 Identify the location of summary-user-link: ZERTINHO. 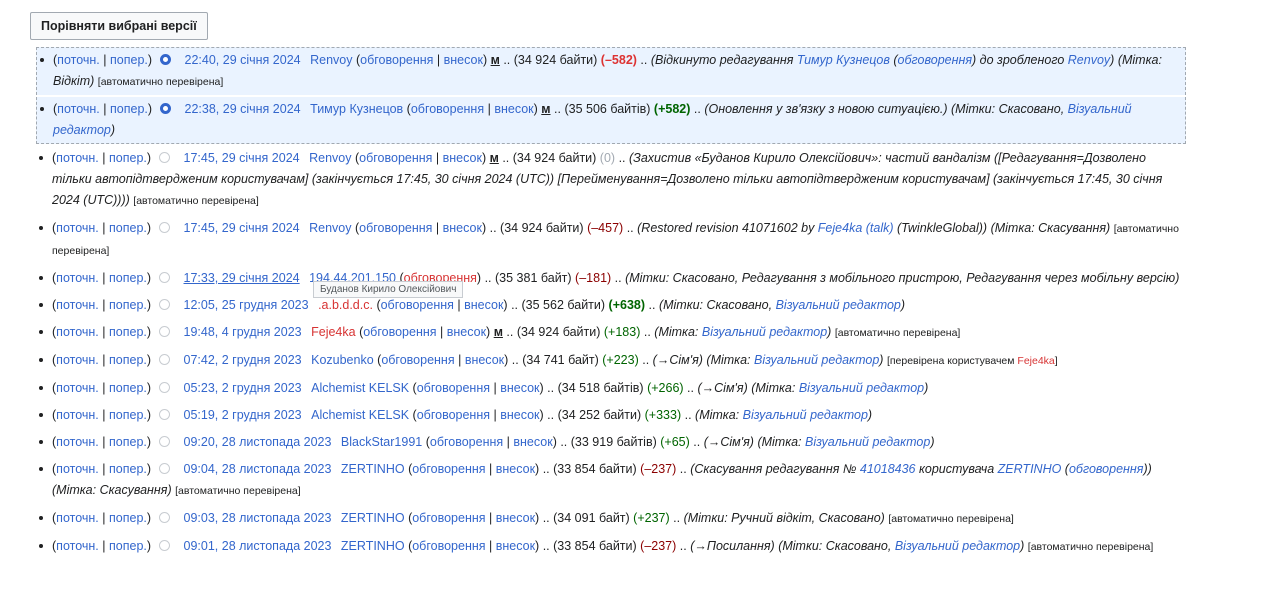
(1030, 469).